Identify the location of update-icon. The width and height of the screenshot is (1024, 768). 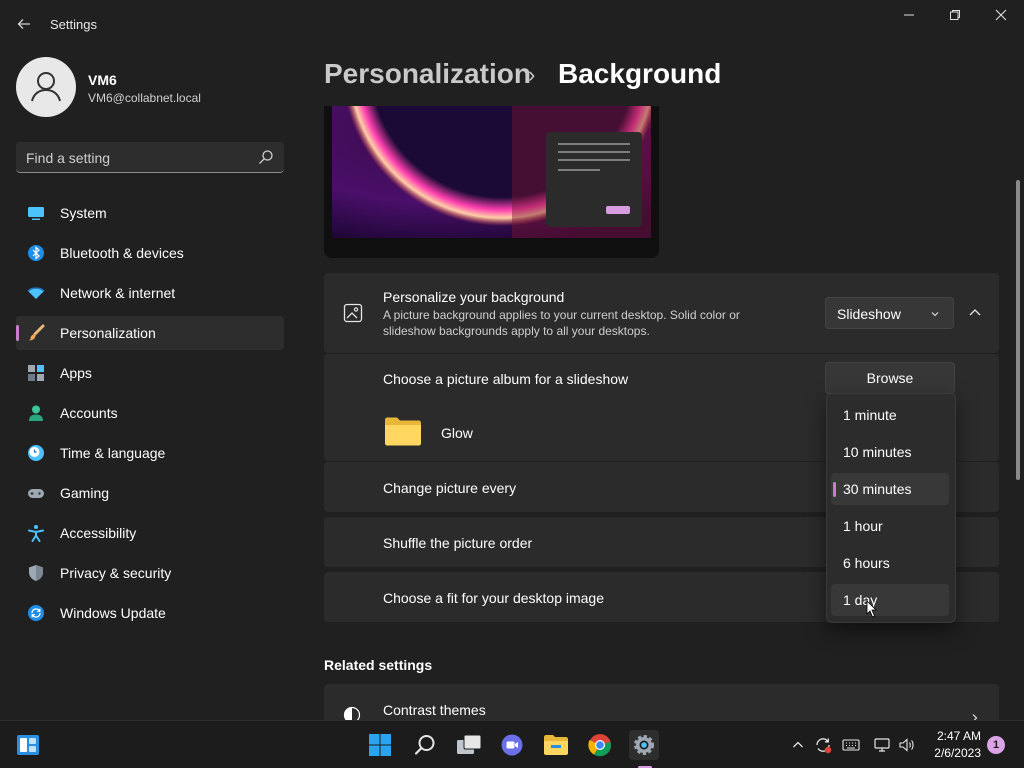
(36, 613).